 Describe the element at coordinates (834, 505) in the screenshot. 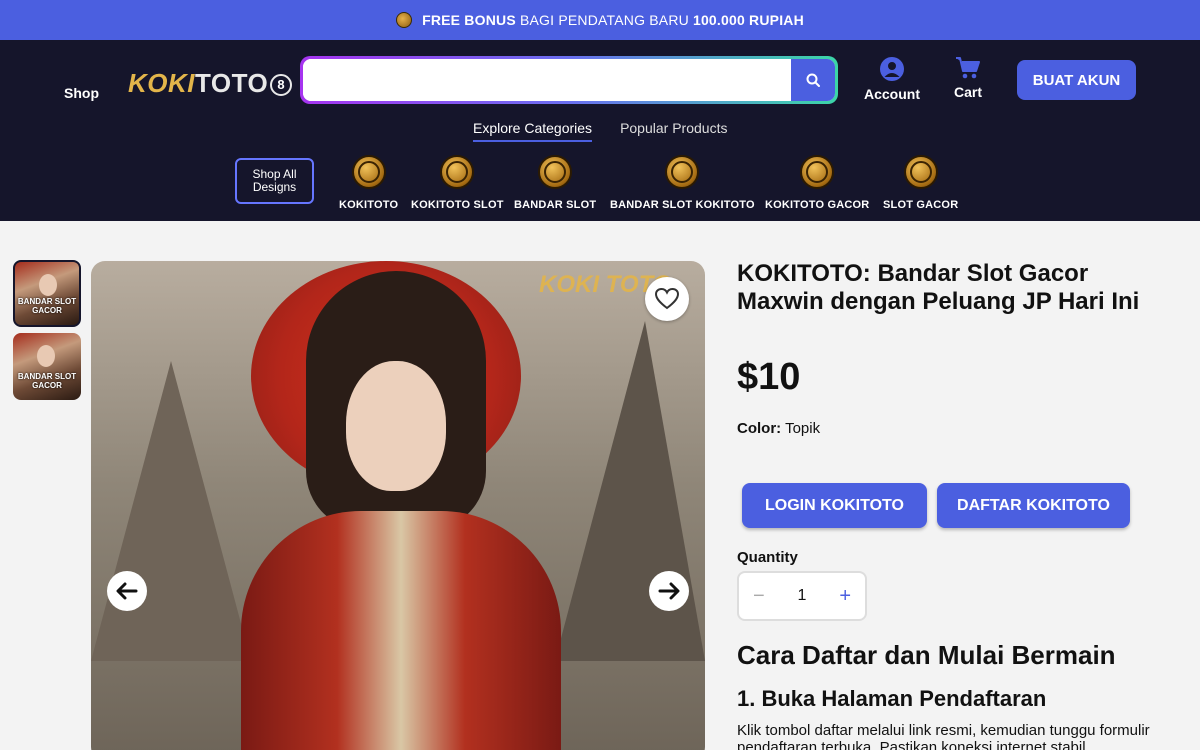

I see `login-button: LOGIN KOKITOTO` at that location.